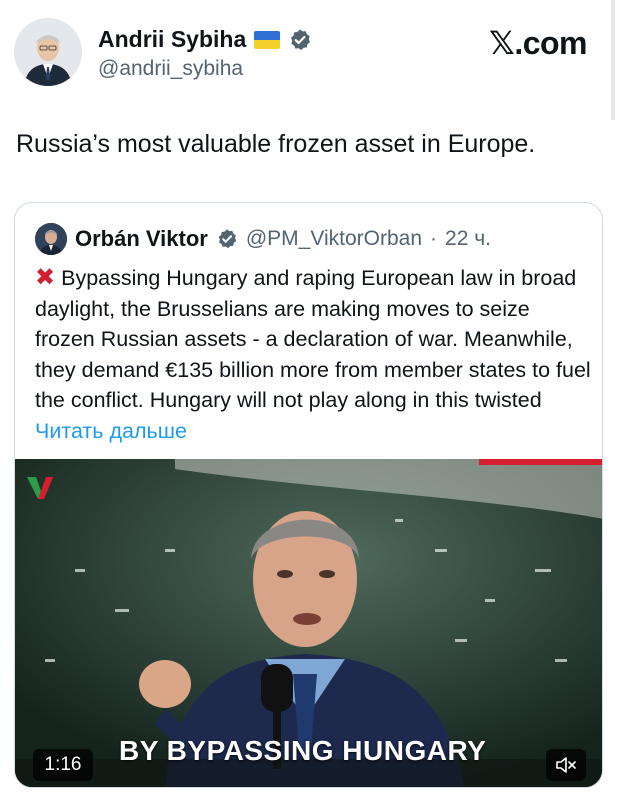 This screenshot has width=617, height=800. Describe the element at coordinates (45, 277) in the screenshot. I see `red-cross-icon: ✖` at that location.